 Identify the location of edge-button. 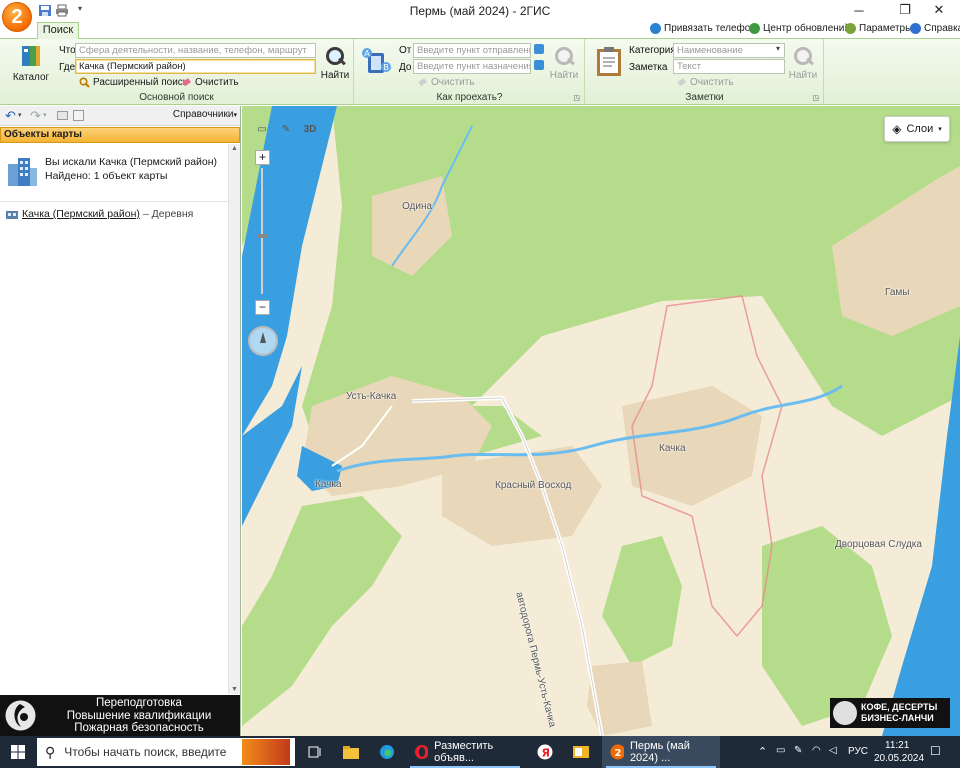
(387, 752).